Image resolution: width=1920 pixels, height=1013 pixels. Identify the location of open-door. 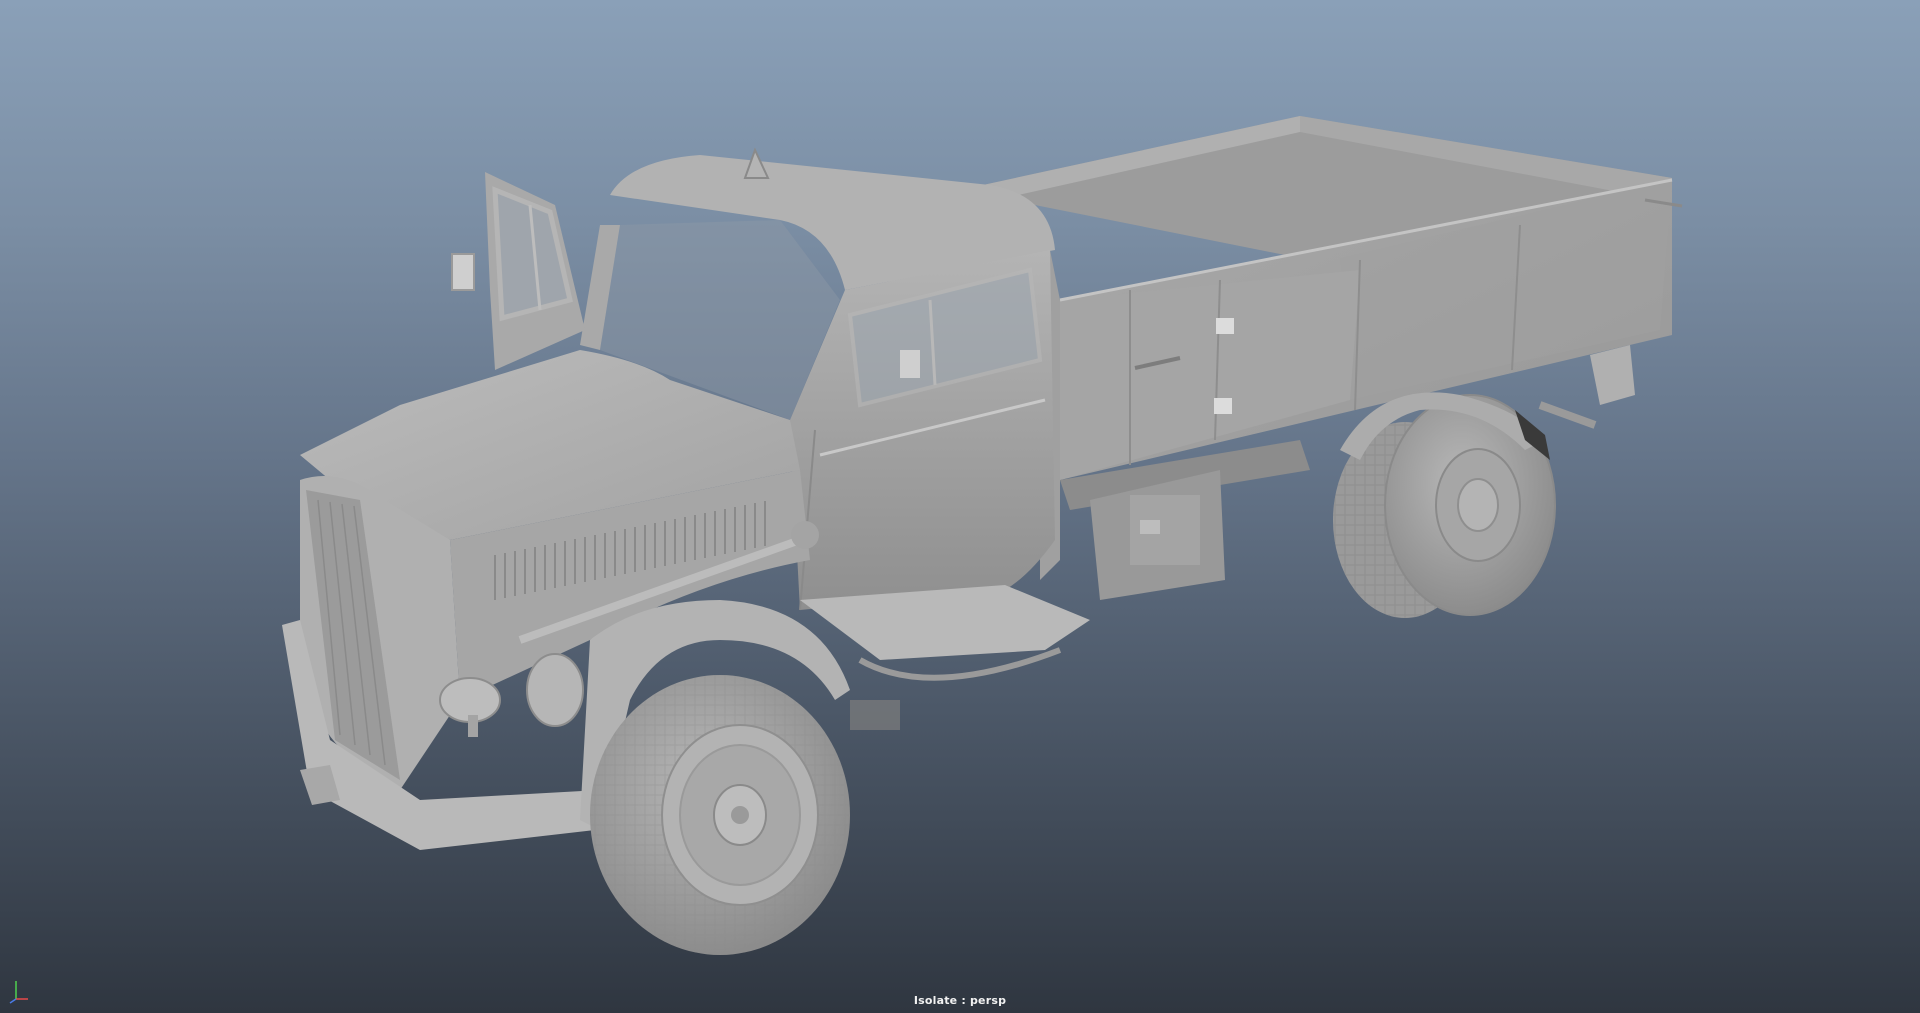
(518, 271).